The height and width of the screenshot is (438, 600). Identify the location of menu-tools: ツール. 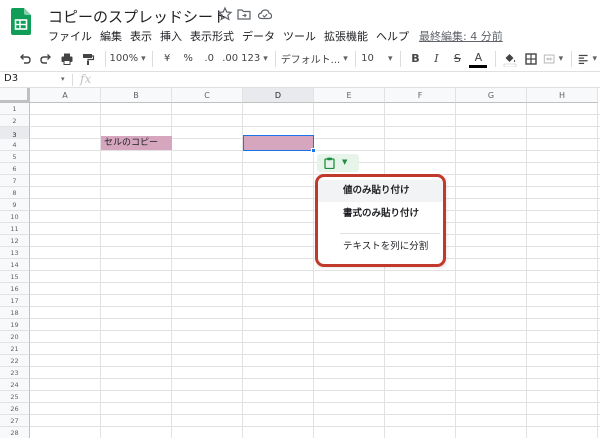
(299, 35).